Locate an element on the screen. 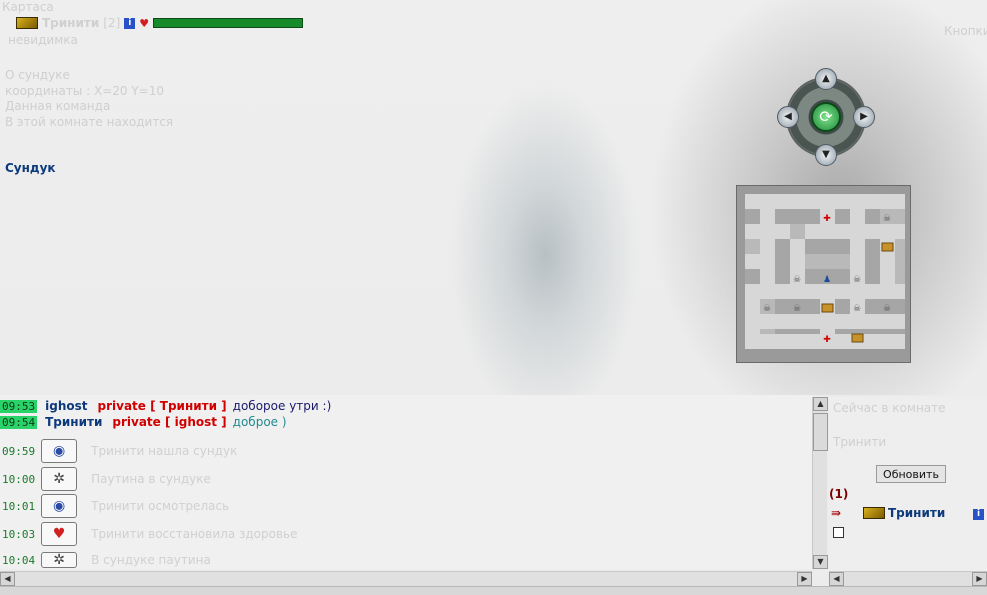 This screenshot has width=987, height=595. private-arrow-icon: ⇛ is located at coordinates (836, 513).